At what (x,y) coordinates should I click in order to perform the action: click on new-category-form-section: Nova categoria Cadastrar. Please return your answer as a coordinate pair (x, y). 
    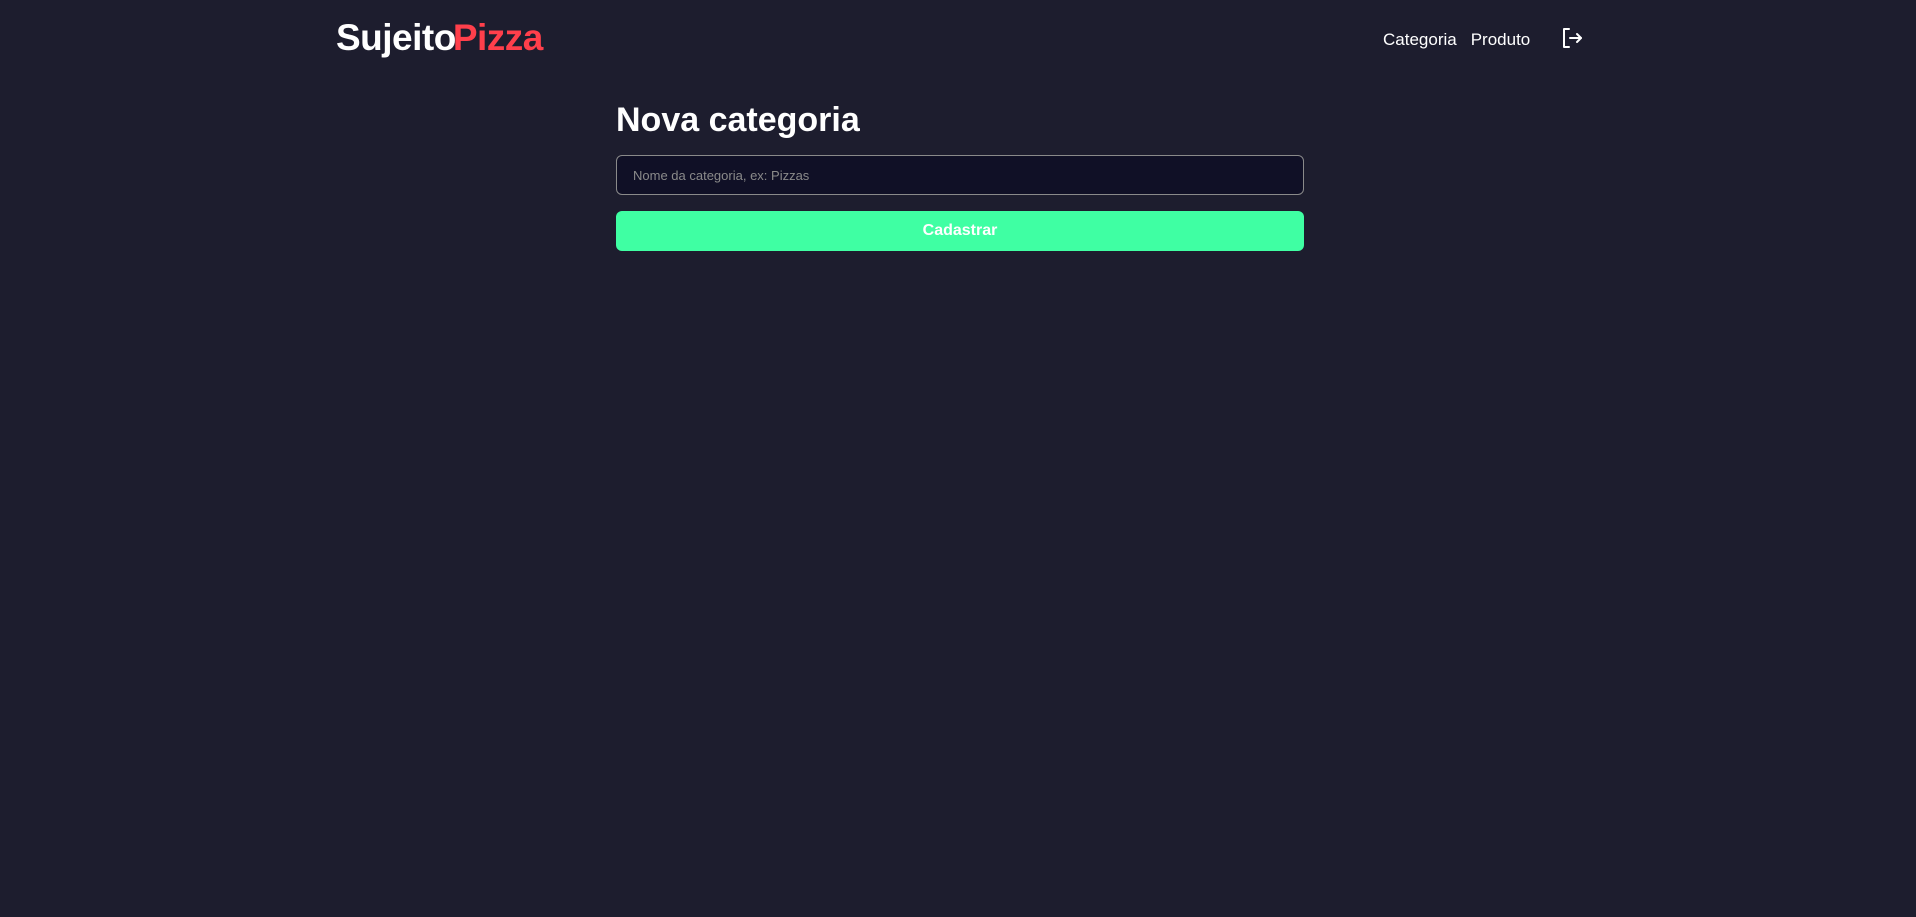
    Looking at the image, I should click on (960, 174).